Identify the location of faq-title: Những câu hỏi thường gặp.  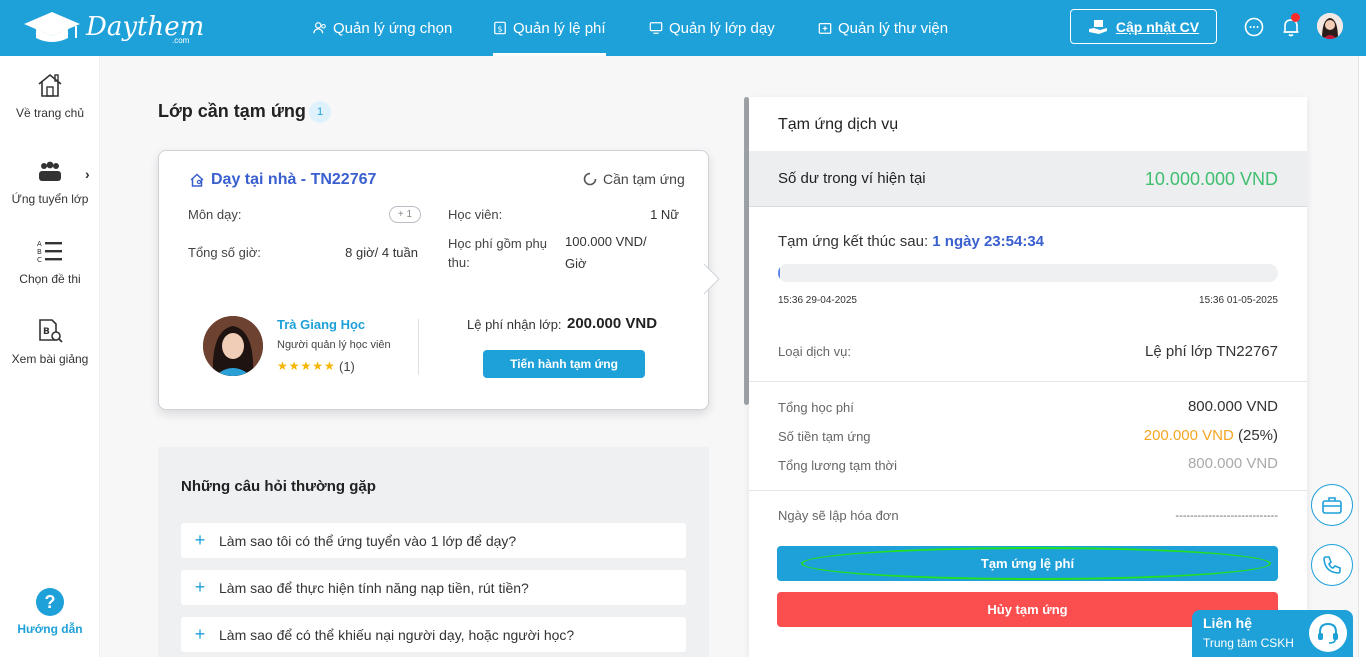
(278, 486).